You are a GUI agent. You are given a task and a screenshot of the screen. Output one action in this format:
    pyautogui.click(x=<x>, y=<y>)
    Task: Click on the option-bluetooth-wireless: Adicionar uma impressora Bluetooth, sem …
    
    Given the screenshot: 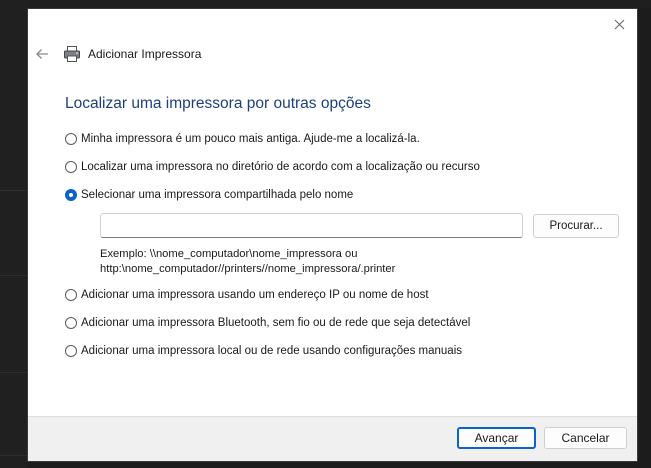 What is the action you would take?
    pyautogui.click(x=267, y=323)
    